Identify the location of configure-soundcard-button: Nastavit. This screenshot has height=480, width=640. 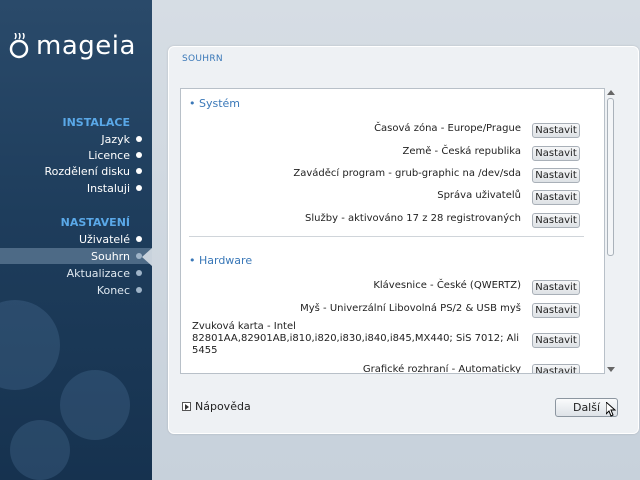
(556, 340).